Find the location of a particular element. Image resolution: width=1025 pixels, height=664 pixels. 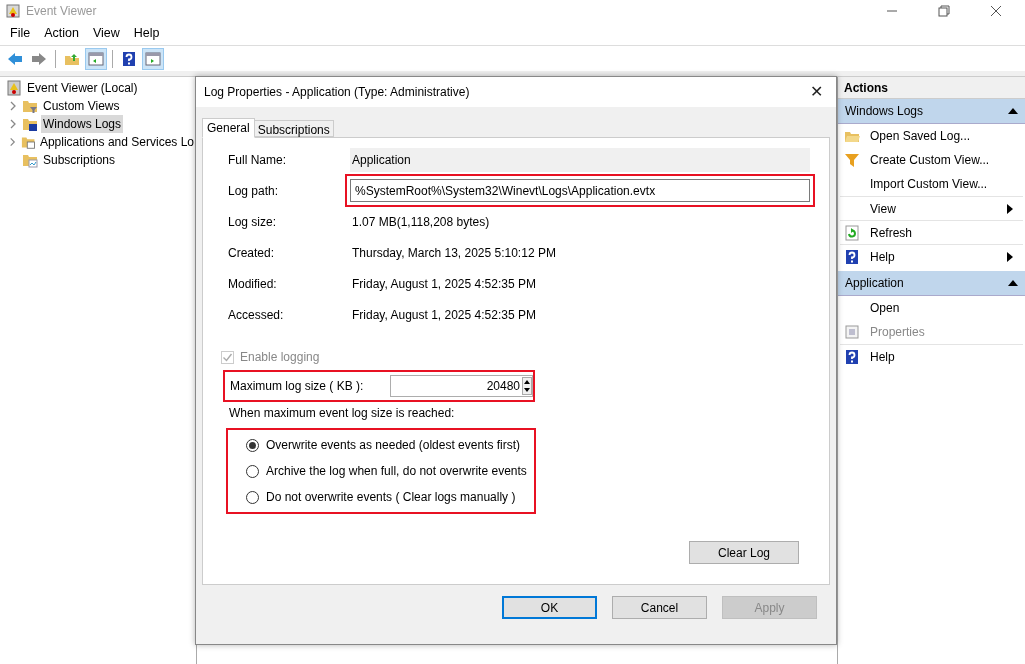

field-label: Created: is located at coordinates (252, 253).